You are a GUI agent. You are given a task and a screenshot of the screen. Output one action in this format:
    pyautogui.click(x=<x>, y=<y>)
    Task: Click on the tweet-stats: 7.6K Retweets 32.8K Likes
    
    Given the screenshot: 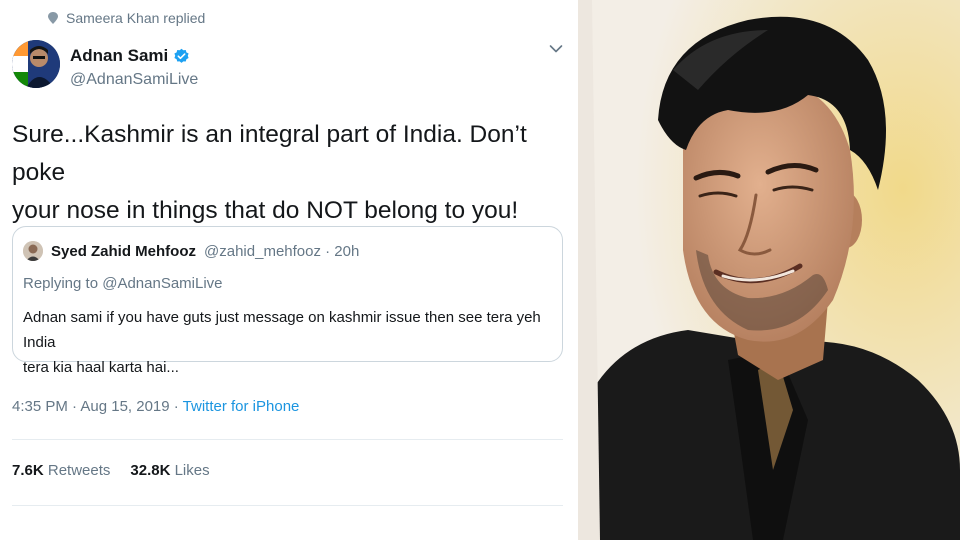 What is the action you would take?
    pyautogui.click(x=111, y=470)
    